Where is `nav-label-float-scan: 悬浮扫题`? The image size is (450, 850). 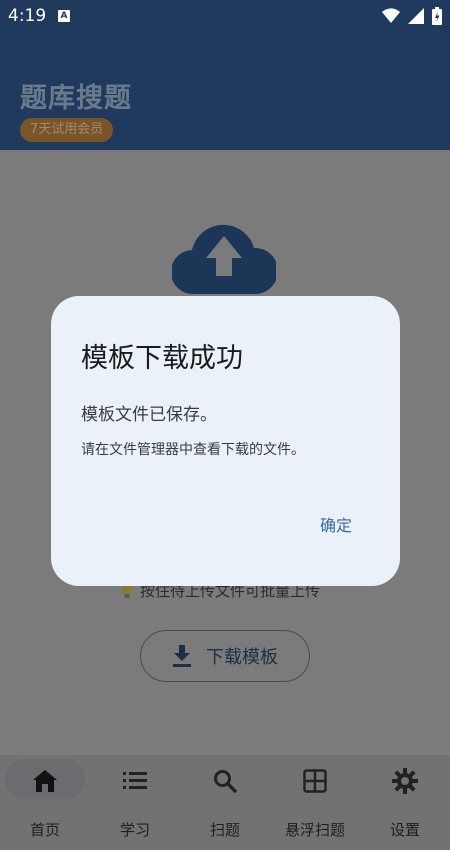 nav-label-float-scan: 悬浮扫题 is located at coordinates (314, 830).